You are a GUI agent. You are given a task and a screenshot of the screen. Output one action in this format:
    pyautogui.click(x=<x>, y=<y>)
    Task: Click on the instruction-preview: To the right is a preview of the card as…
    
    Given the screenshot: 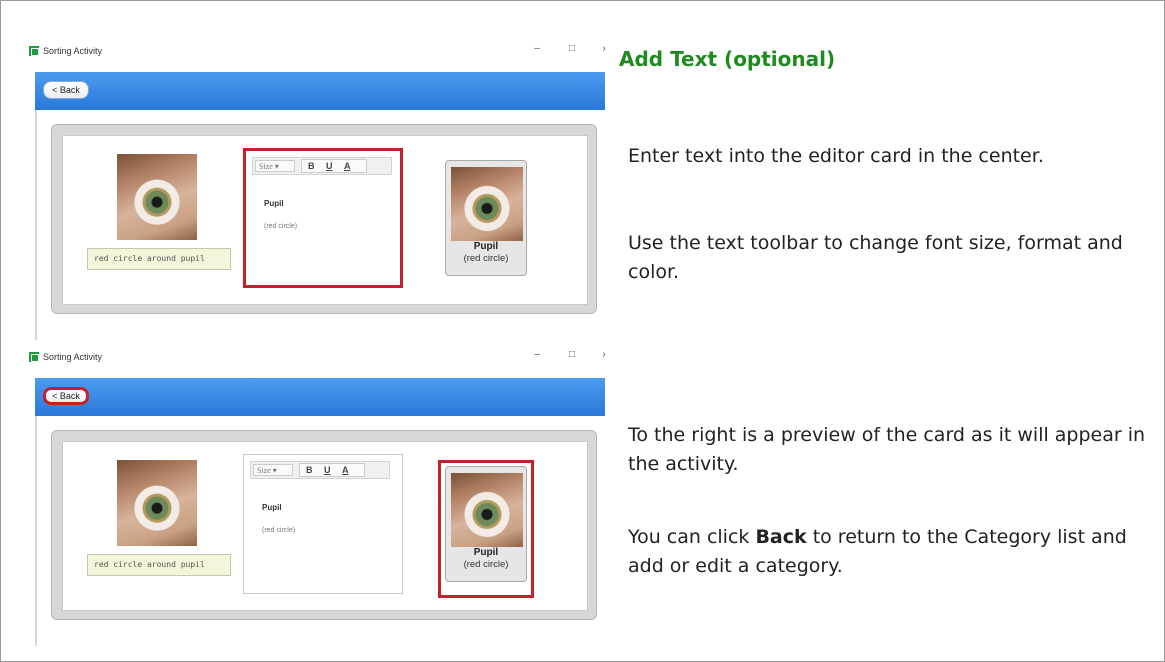 What is the action you would take?
    pyautogui.click(x=887, y=449)
    